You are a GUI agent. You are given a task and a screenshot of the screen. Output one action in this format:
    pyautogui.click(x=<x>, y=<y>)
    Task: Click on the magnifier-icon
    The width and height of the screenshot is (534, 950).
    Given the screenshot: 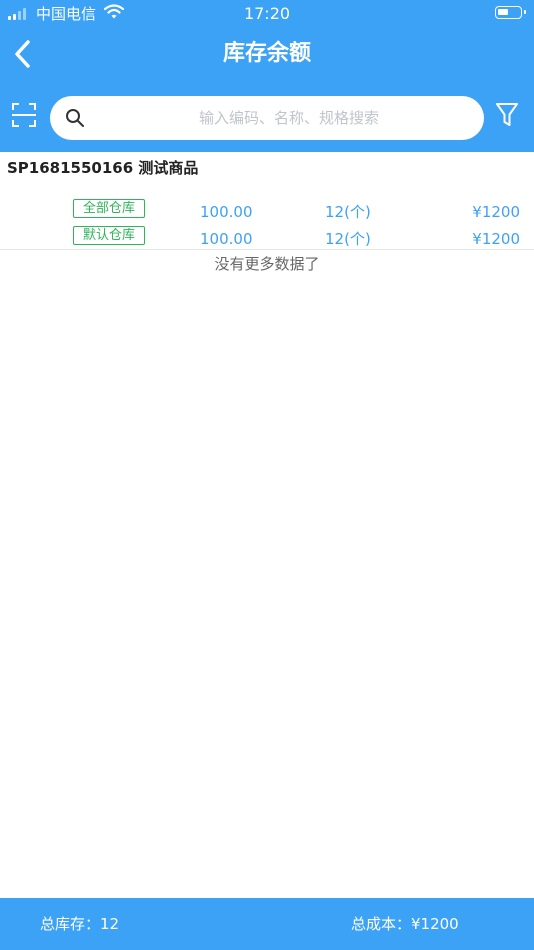 What is the action you would take?
    pyautogui.click(x=75, y=118)
    